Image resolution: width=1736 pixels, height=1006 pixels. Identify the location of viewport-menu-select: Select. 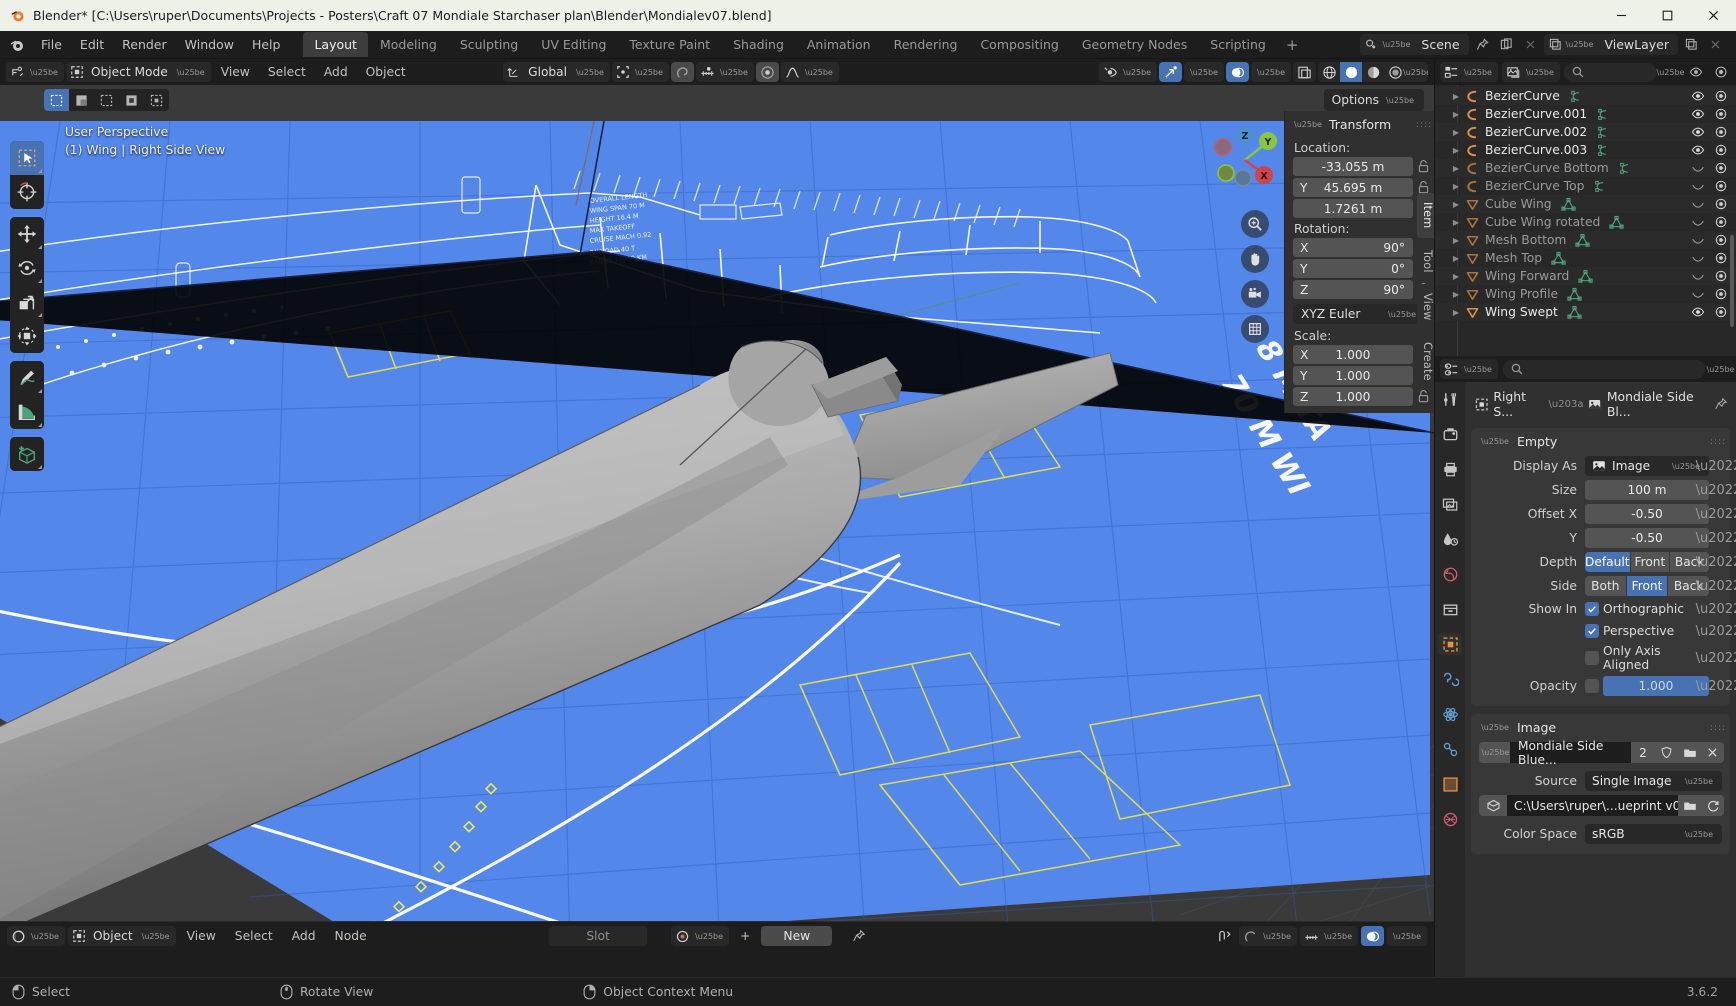
(287, 72).